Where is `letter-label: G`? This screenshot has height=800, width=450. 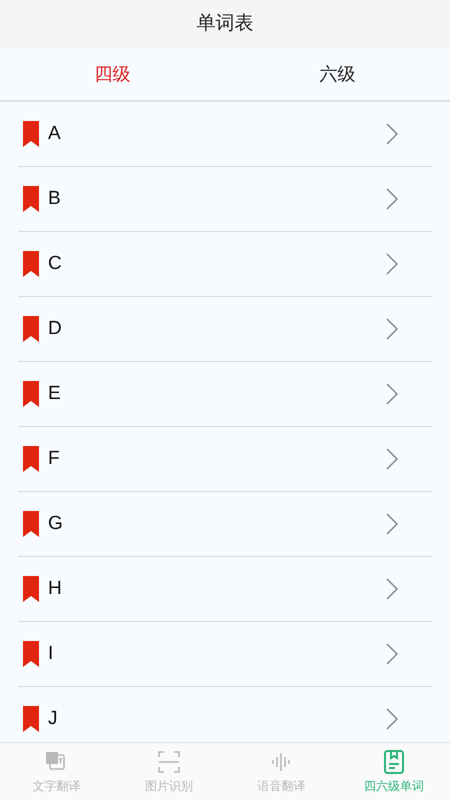
letter-label: G is located at coordinates (56, 524).